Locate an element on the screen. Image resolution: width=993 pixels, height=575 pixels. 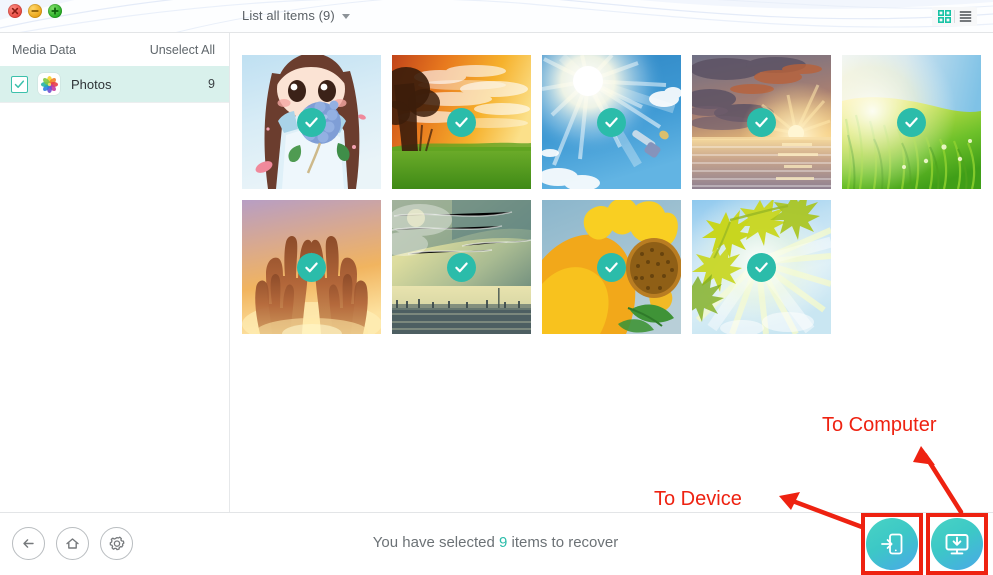
to-device-highlight-box is located at coordinates (892, 544).